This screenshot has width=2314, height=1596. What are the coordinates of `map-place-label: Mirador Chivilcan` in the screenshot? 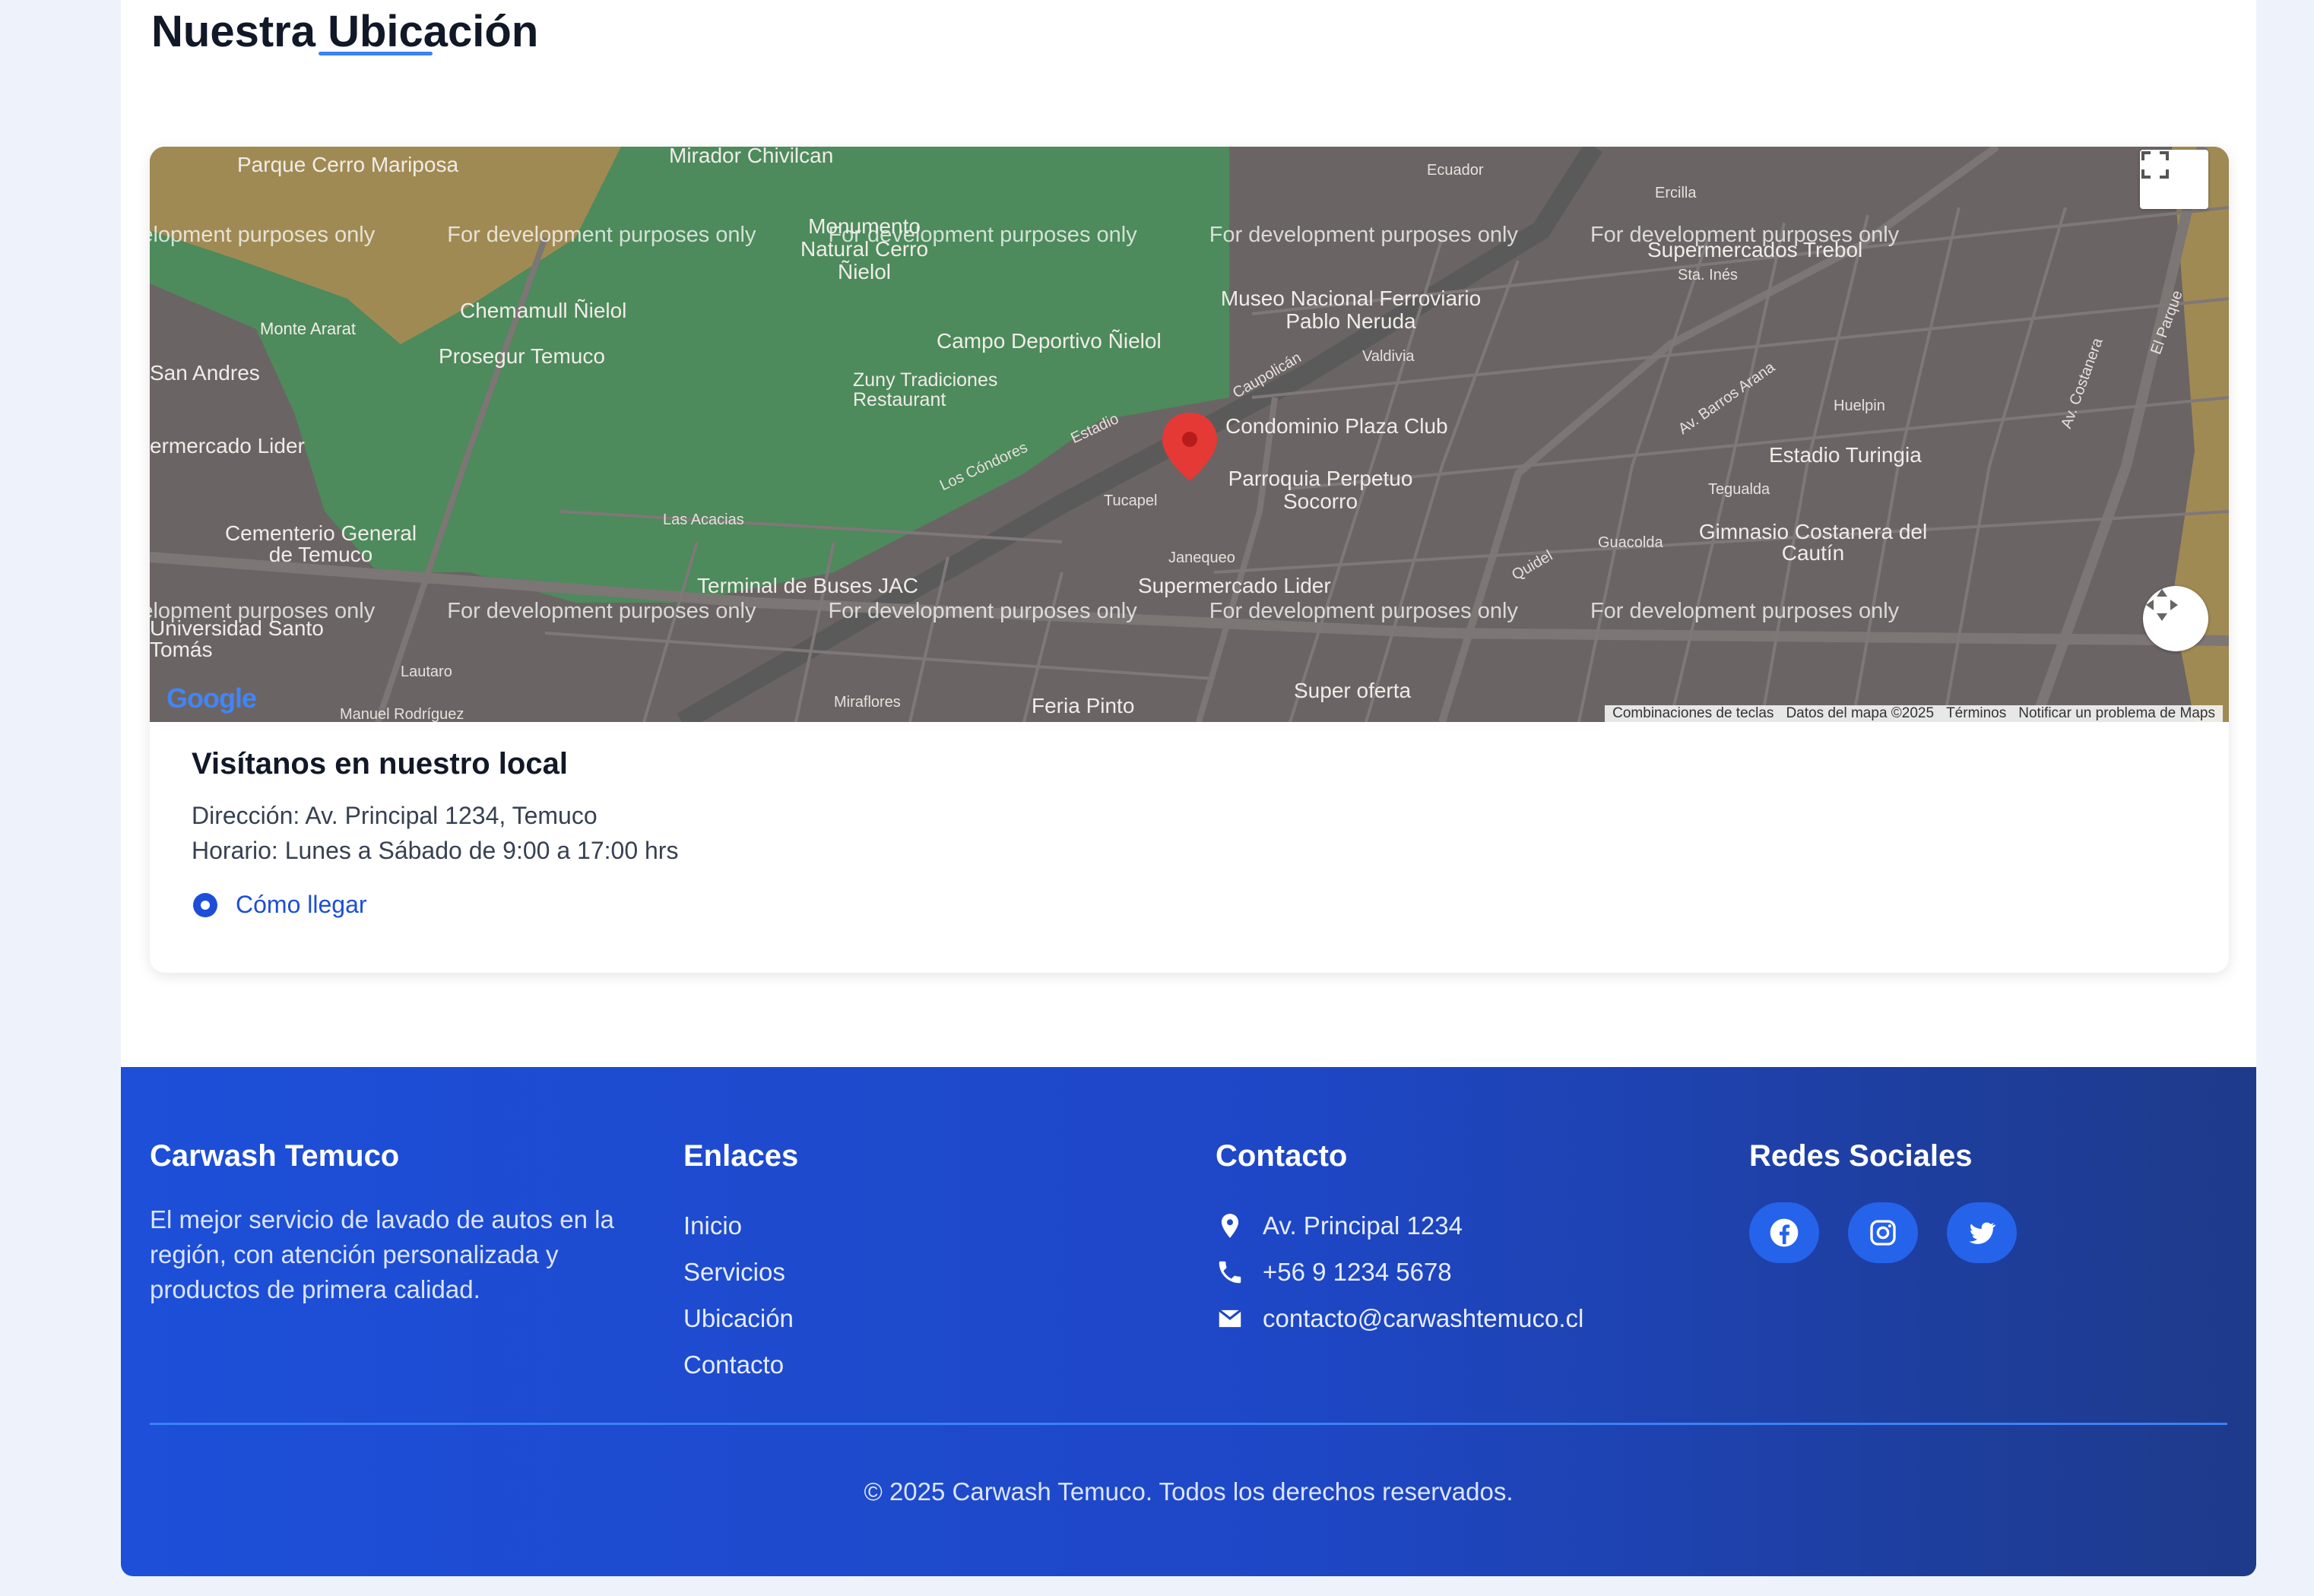 It's located at (751, 158).